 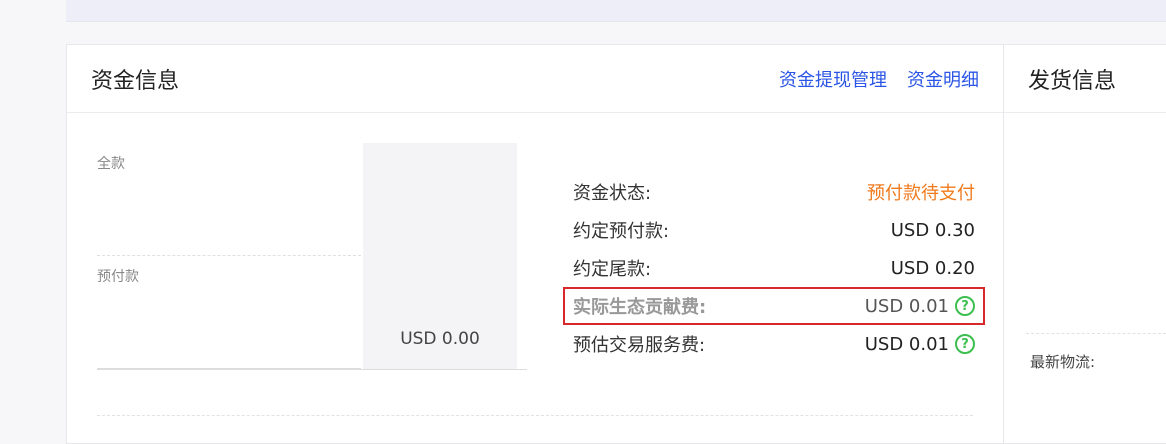 What do you see at coordinates (906, 306) in the screenshot?
I see `eco-contribution-fee-amount: USD 0.01` at bounding box center [906, 306].